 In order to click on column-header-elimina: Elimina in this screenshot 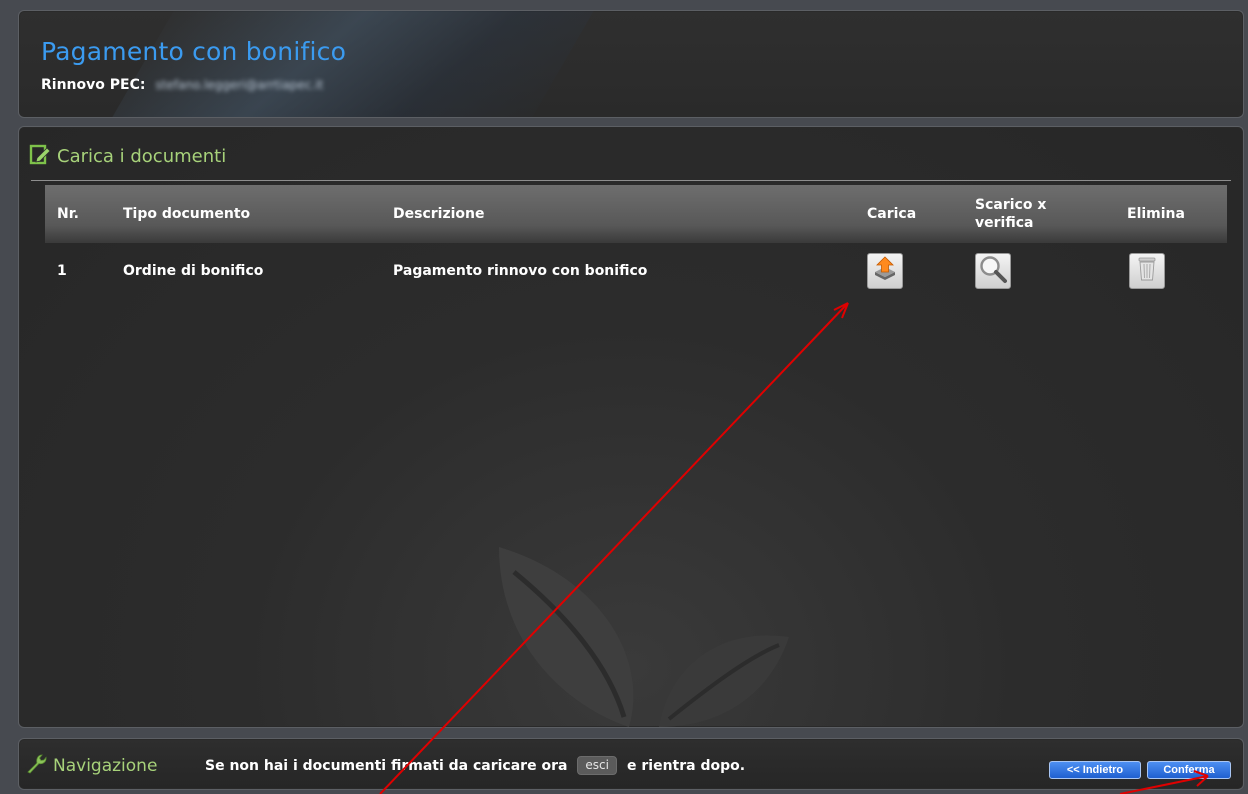, I will do `click(1156, 214)`.